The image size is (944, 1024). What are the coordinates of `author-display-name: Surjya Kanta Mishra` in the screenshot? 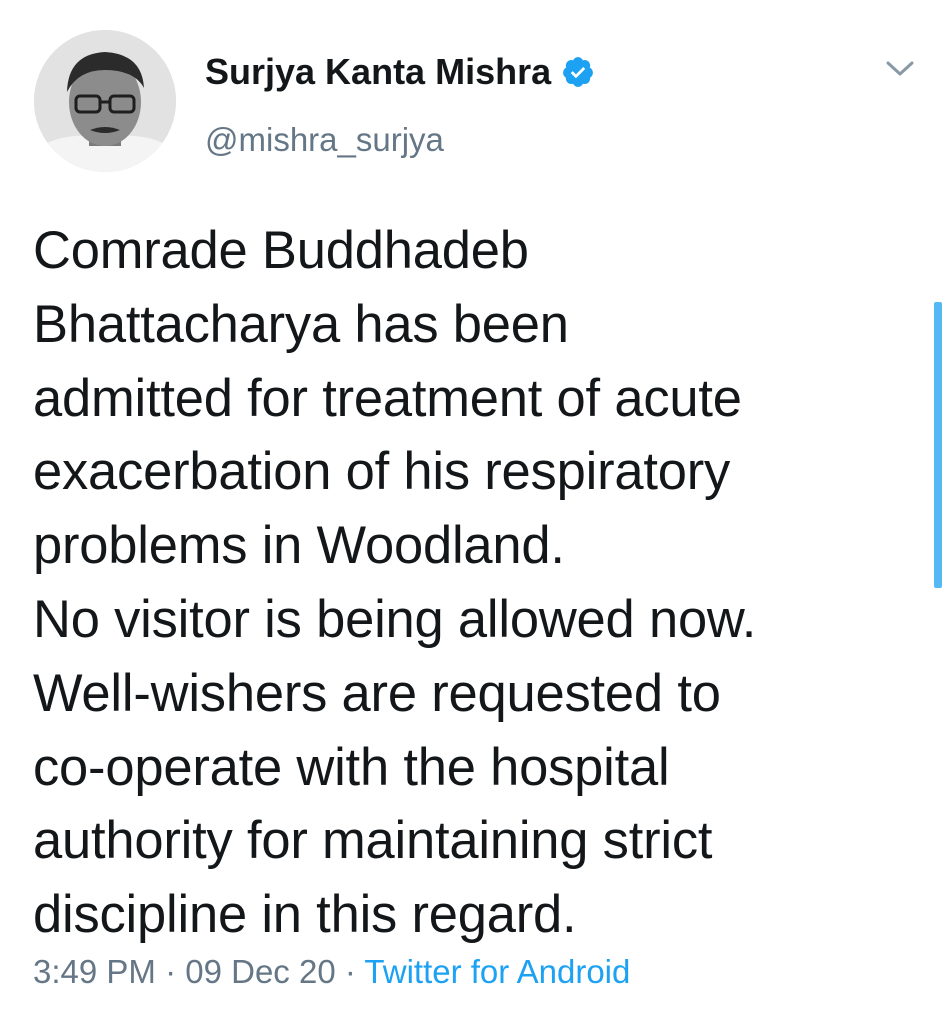 It's located at (400, 72).